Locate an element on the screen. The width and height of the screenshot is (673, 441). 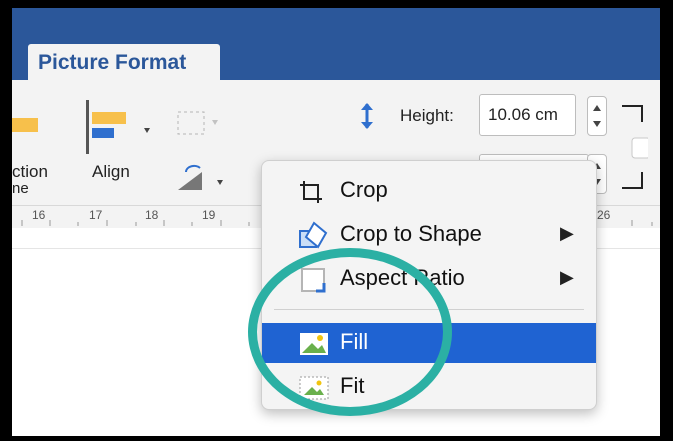
selection-pane-label: ction is located at coordinates (30, 172).